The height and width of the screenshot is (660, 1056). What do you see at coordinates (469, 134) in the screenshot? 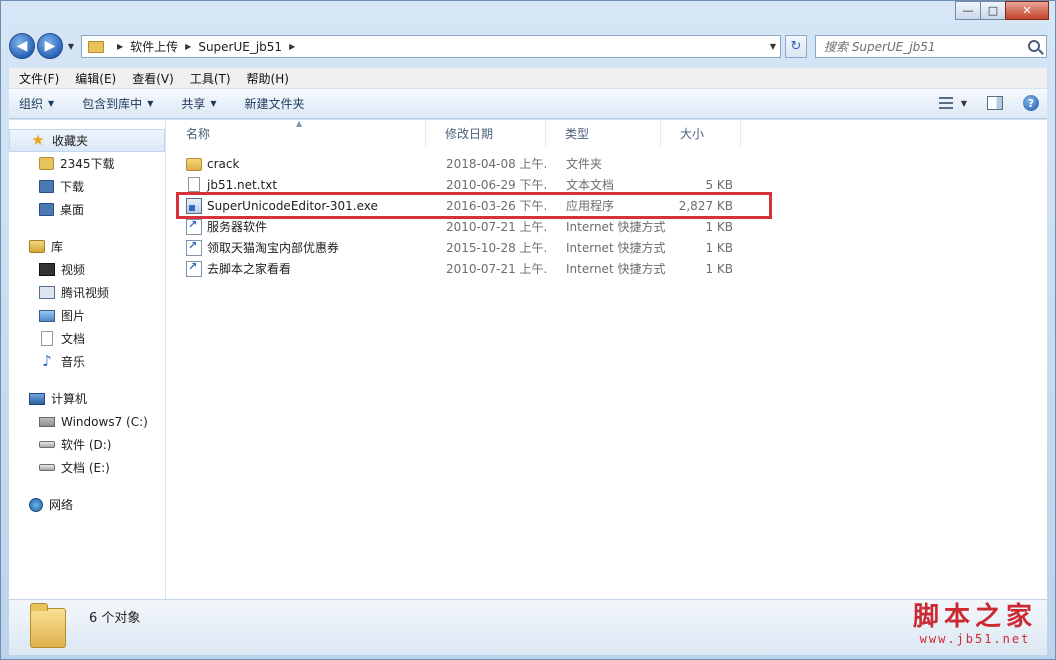
I see `column-header-label: 修改日期` at bounding box center [469, 134].